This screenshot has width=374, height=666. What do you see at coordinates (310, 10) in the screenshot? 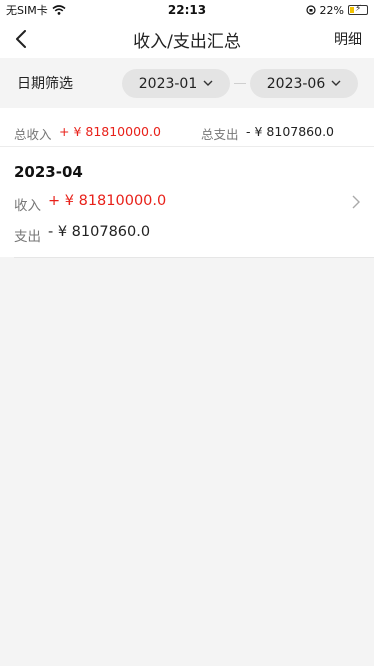
I see `orientation-lock-icon` at bounding box center [310, 10].